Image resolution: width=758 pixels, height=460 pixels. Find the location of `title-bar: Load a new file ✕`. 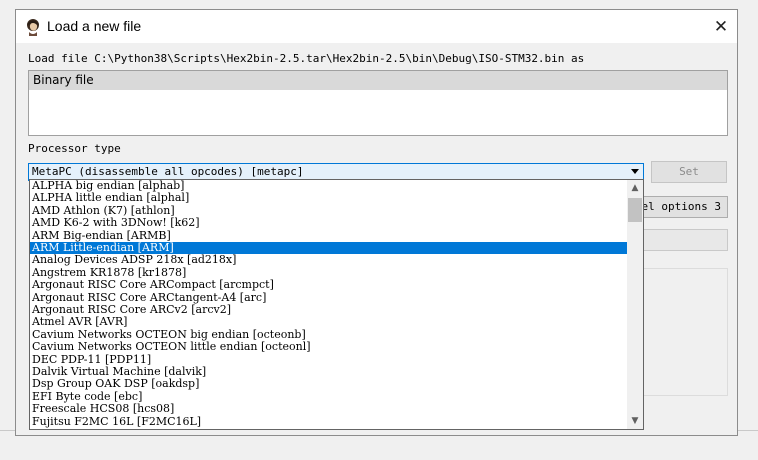

title-bar: Load a new file ✕ is located at coordinates (376, 26).